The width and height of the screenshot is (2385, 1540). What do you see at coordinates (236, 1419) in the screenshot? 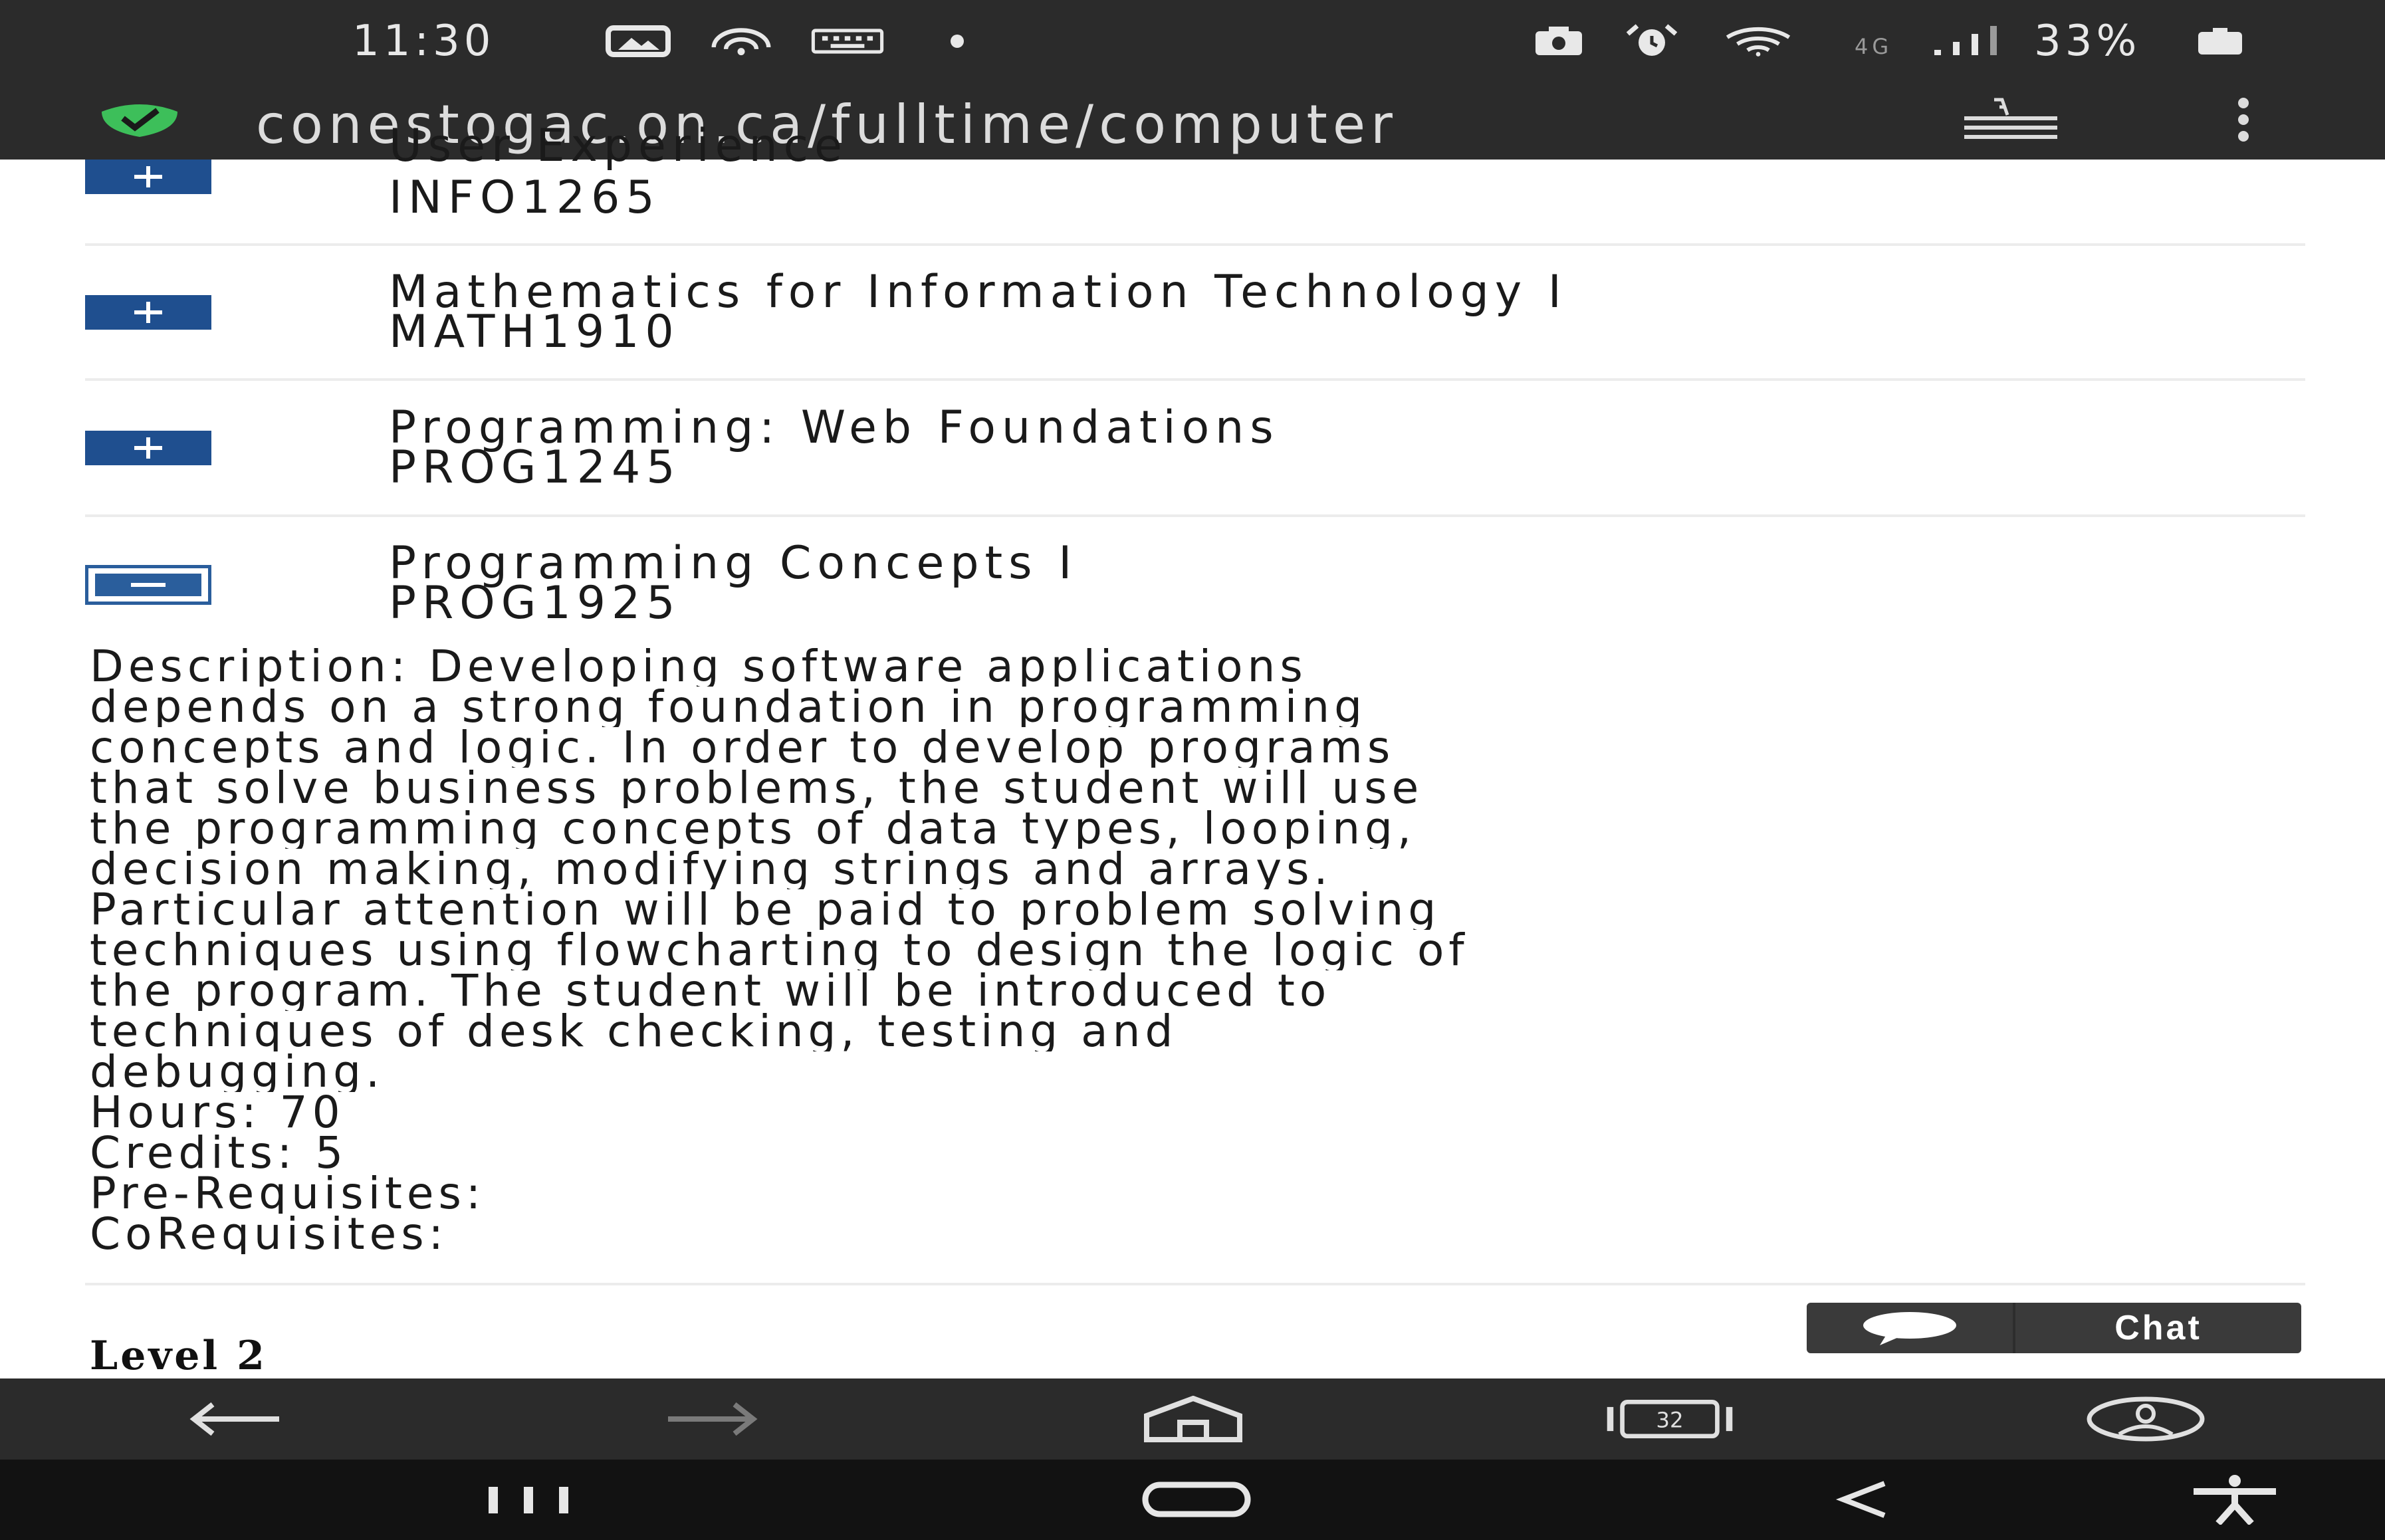
I see `back-arrow-icon` at bounding box center [236, 1419].